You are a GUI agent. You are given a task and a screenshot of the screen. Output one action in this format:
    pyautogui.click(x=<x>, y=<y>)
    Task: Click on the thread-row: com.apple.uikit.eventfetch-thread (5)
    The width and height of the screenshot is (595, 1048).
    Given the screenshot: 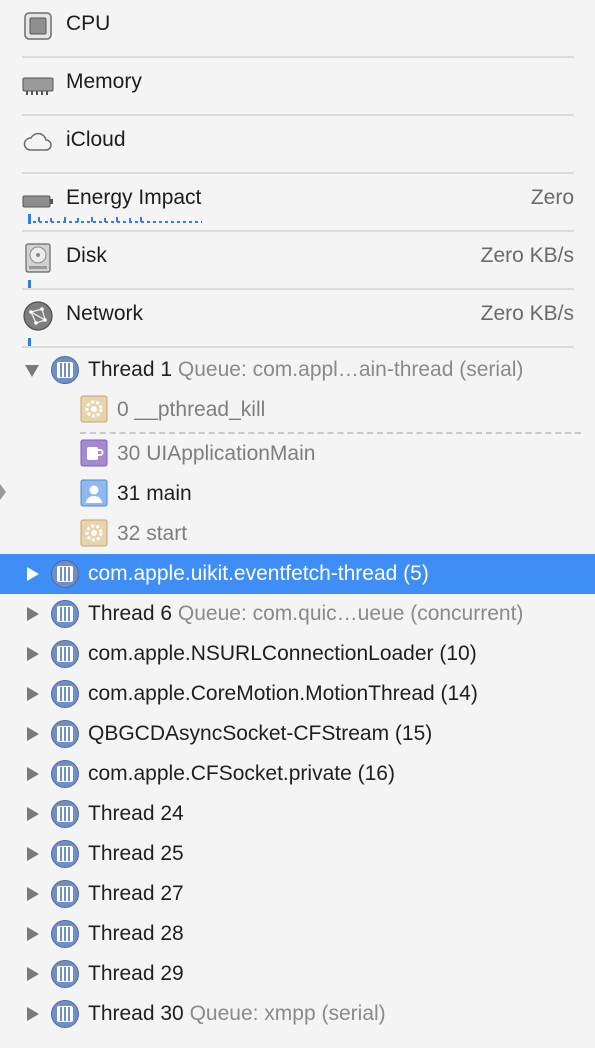 What is the action you would take?
    pyautogui.click(x=297, y=574)
    